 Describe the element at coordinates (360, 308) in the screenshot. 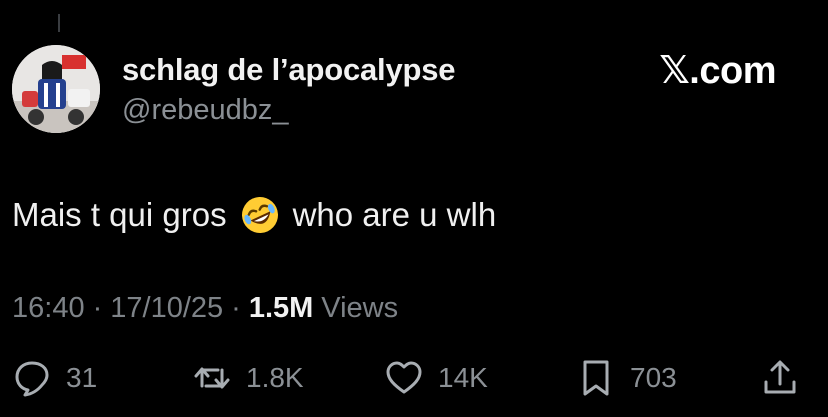

I see `views-label: Views` at that location.